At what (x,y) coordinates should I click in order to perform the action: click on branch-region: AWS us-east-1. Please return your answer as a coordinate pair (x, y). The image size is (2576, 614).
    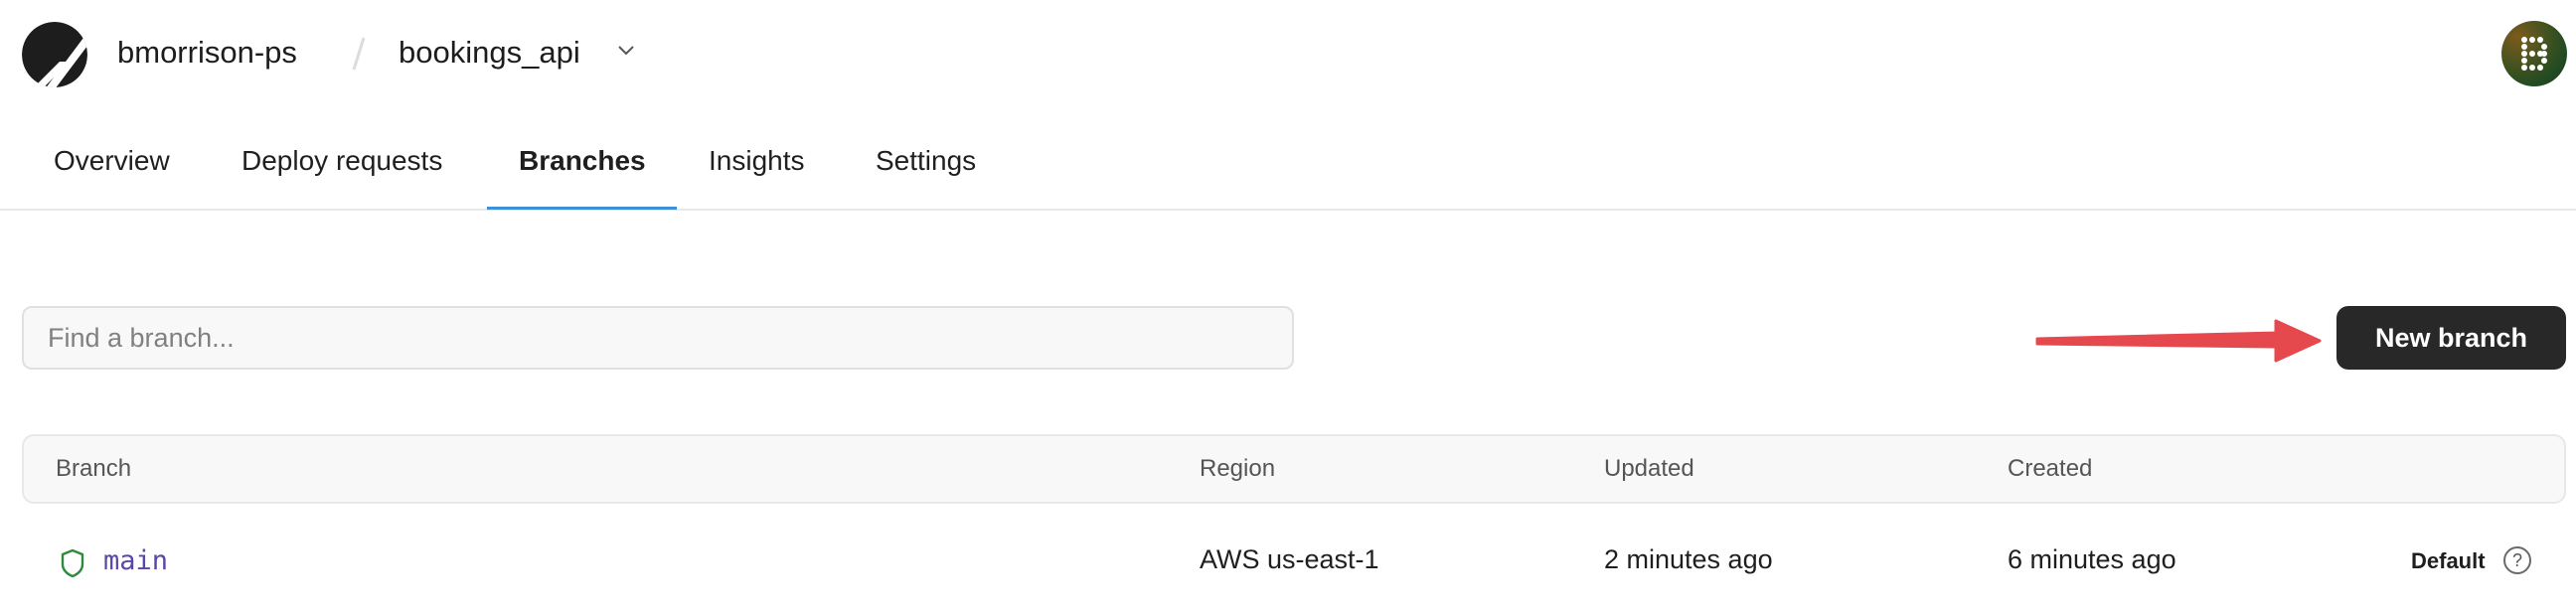
    Looking at the image, I should click on (1289, 559).